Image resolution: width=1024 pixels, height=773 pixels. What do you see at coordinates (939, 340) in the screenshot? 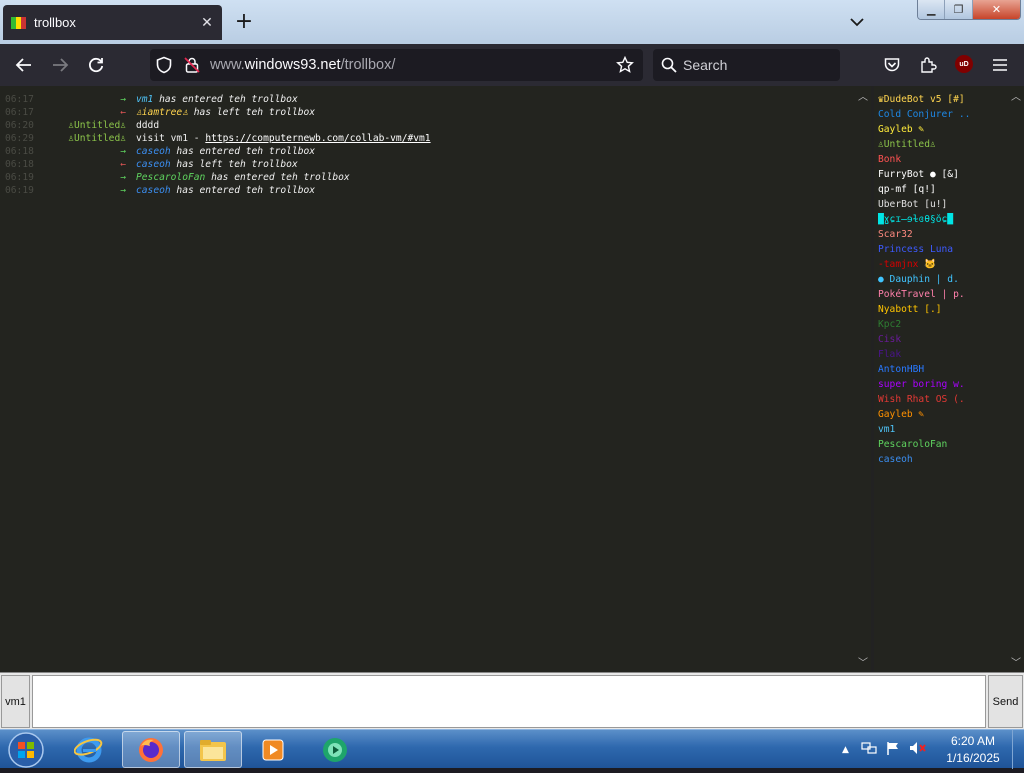
I see `user-list-item: Cisk` at bounding box center [939, 340].